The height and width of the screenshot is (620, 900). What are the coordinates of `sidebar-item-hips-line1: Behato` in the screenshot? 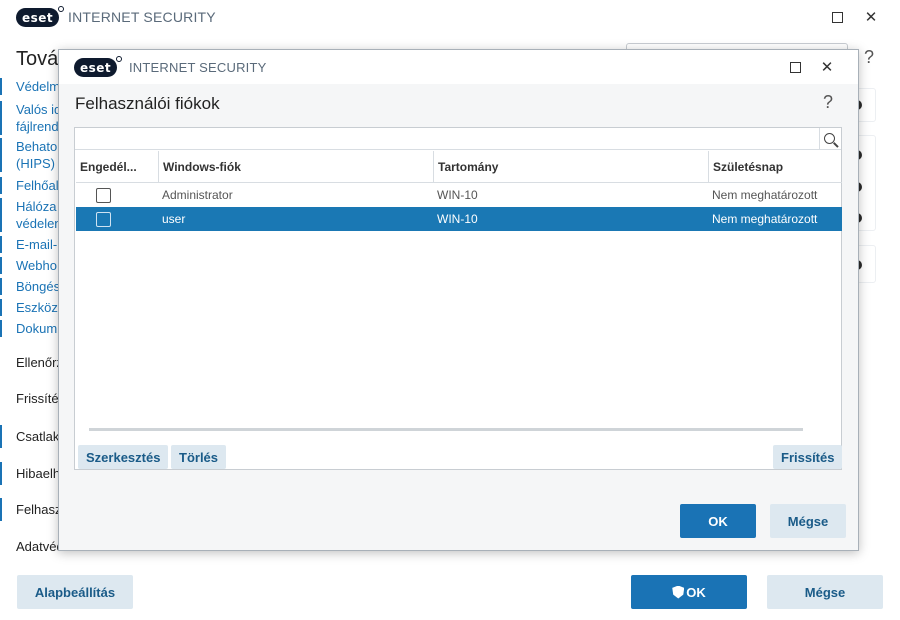 It's located at (37, 146).